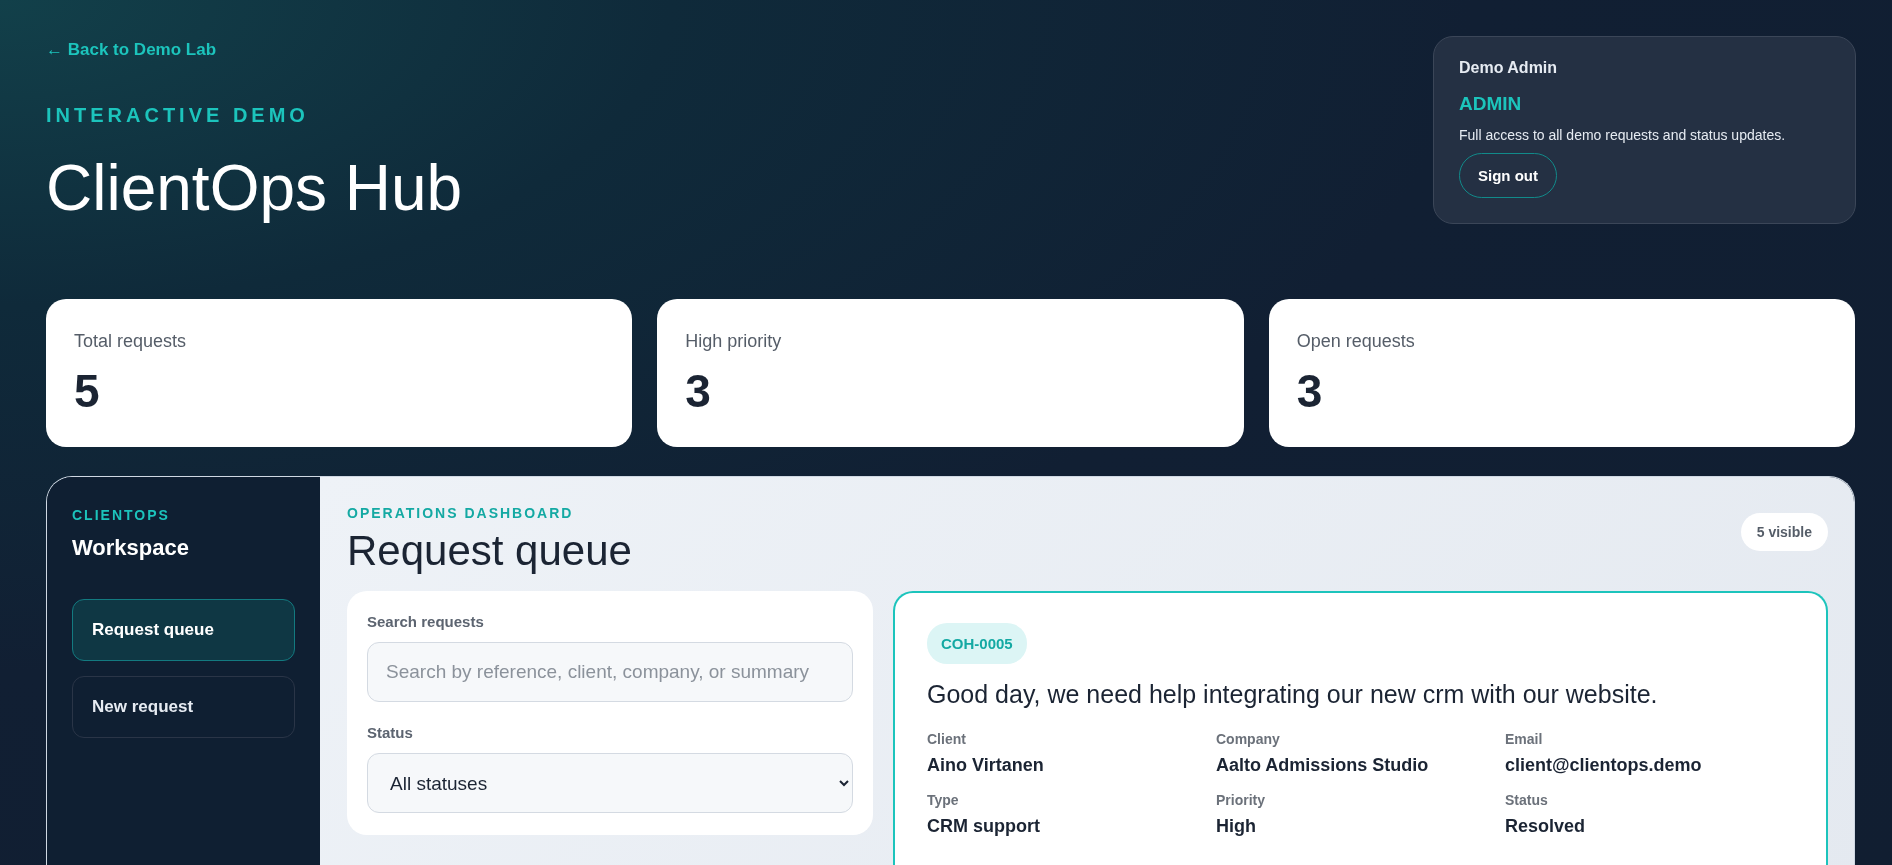 The width and height of the screenshot is (1892, 865). What do you see at coordinates (1509, 68) in the screenshot?
I see `user-name: Demo Admin` at bounding box center [1509, 68].